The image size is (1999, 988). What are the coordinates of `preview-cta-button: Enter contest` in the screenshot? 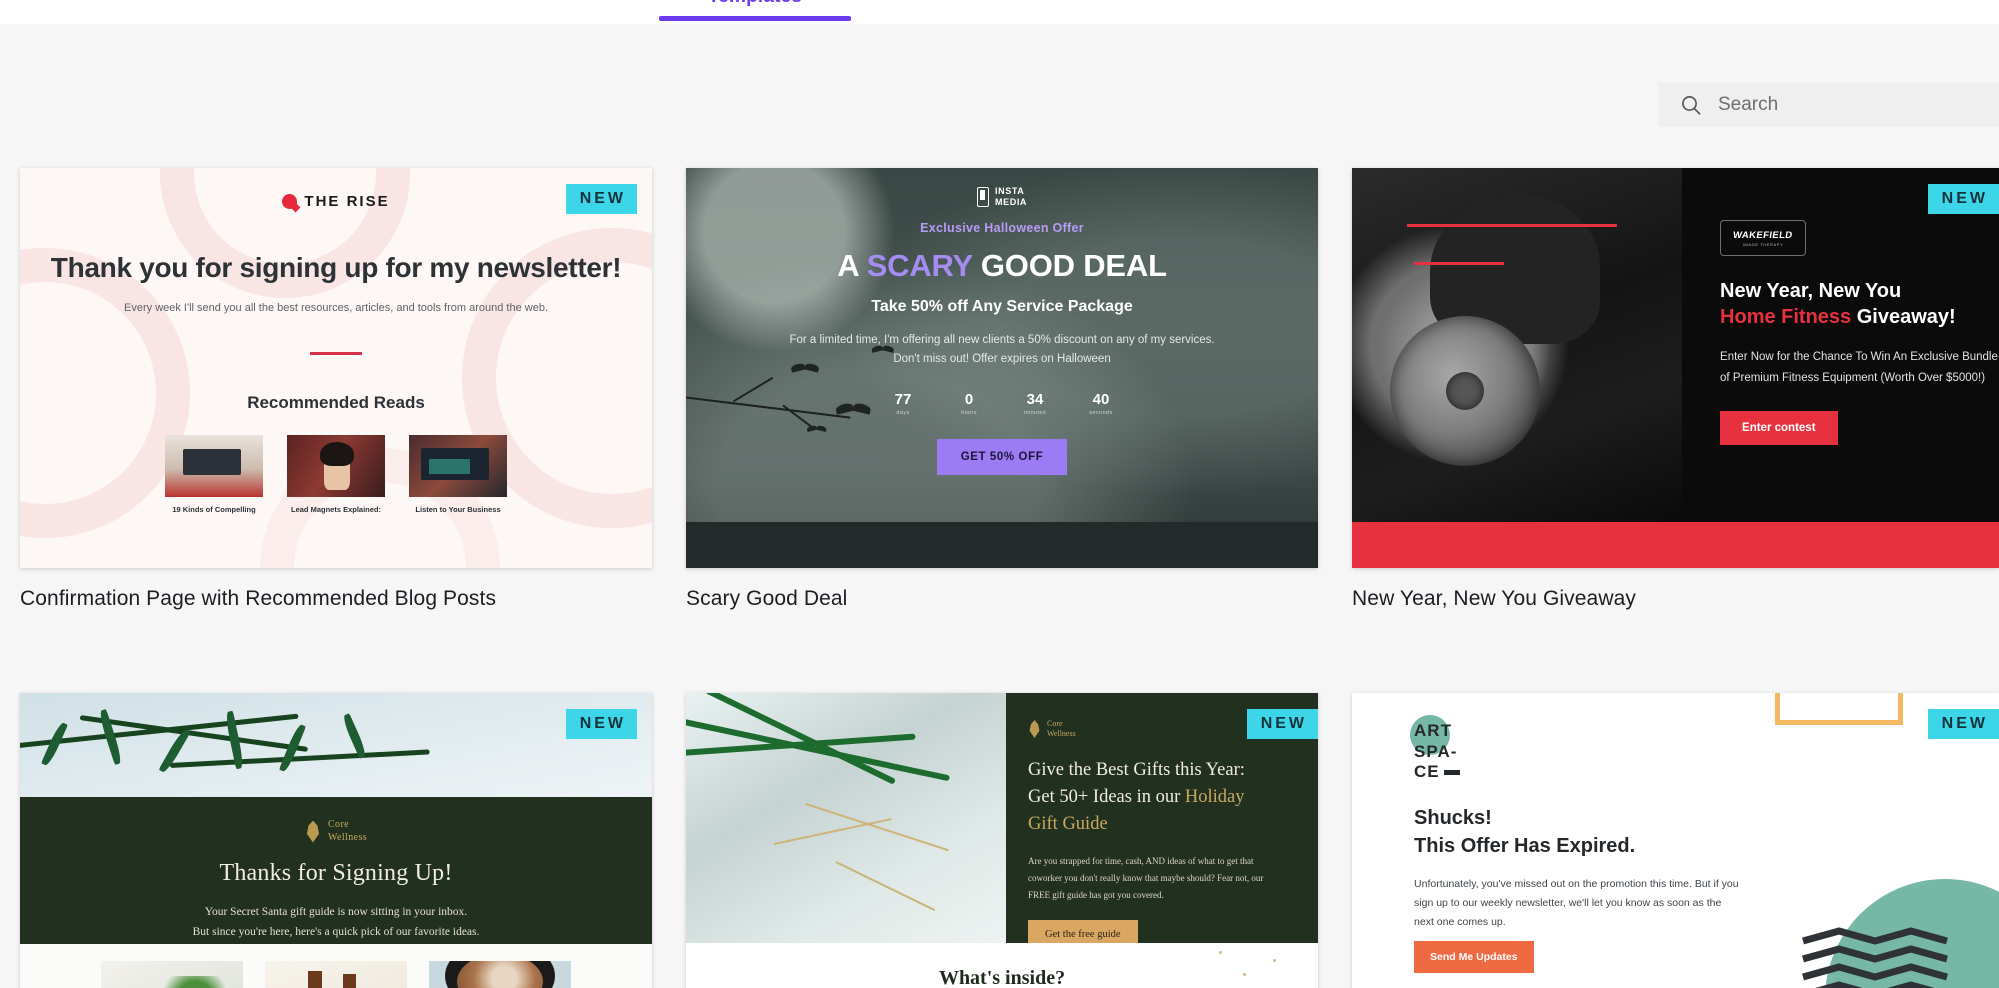 It's located at (1779, 428).